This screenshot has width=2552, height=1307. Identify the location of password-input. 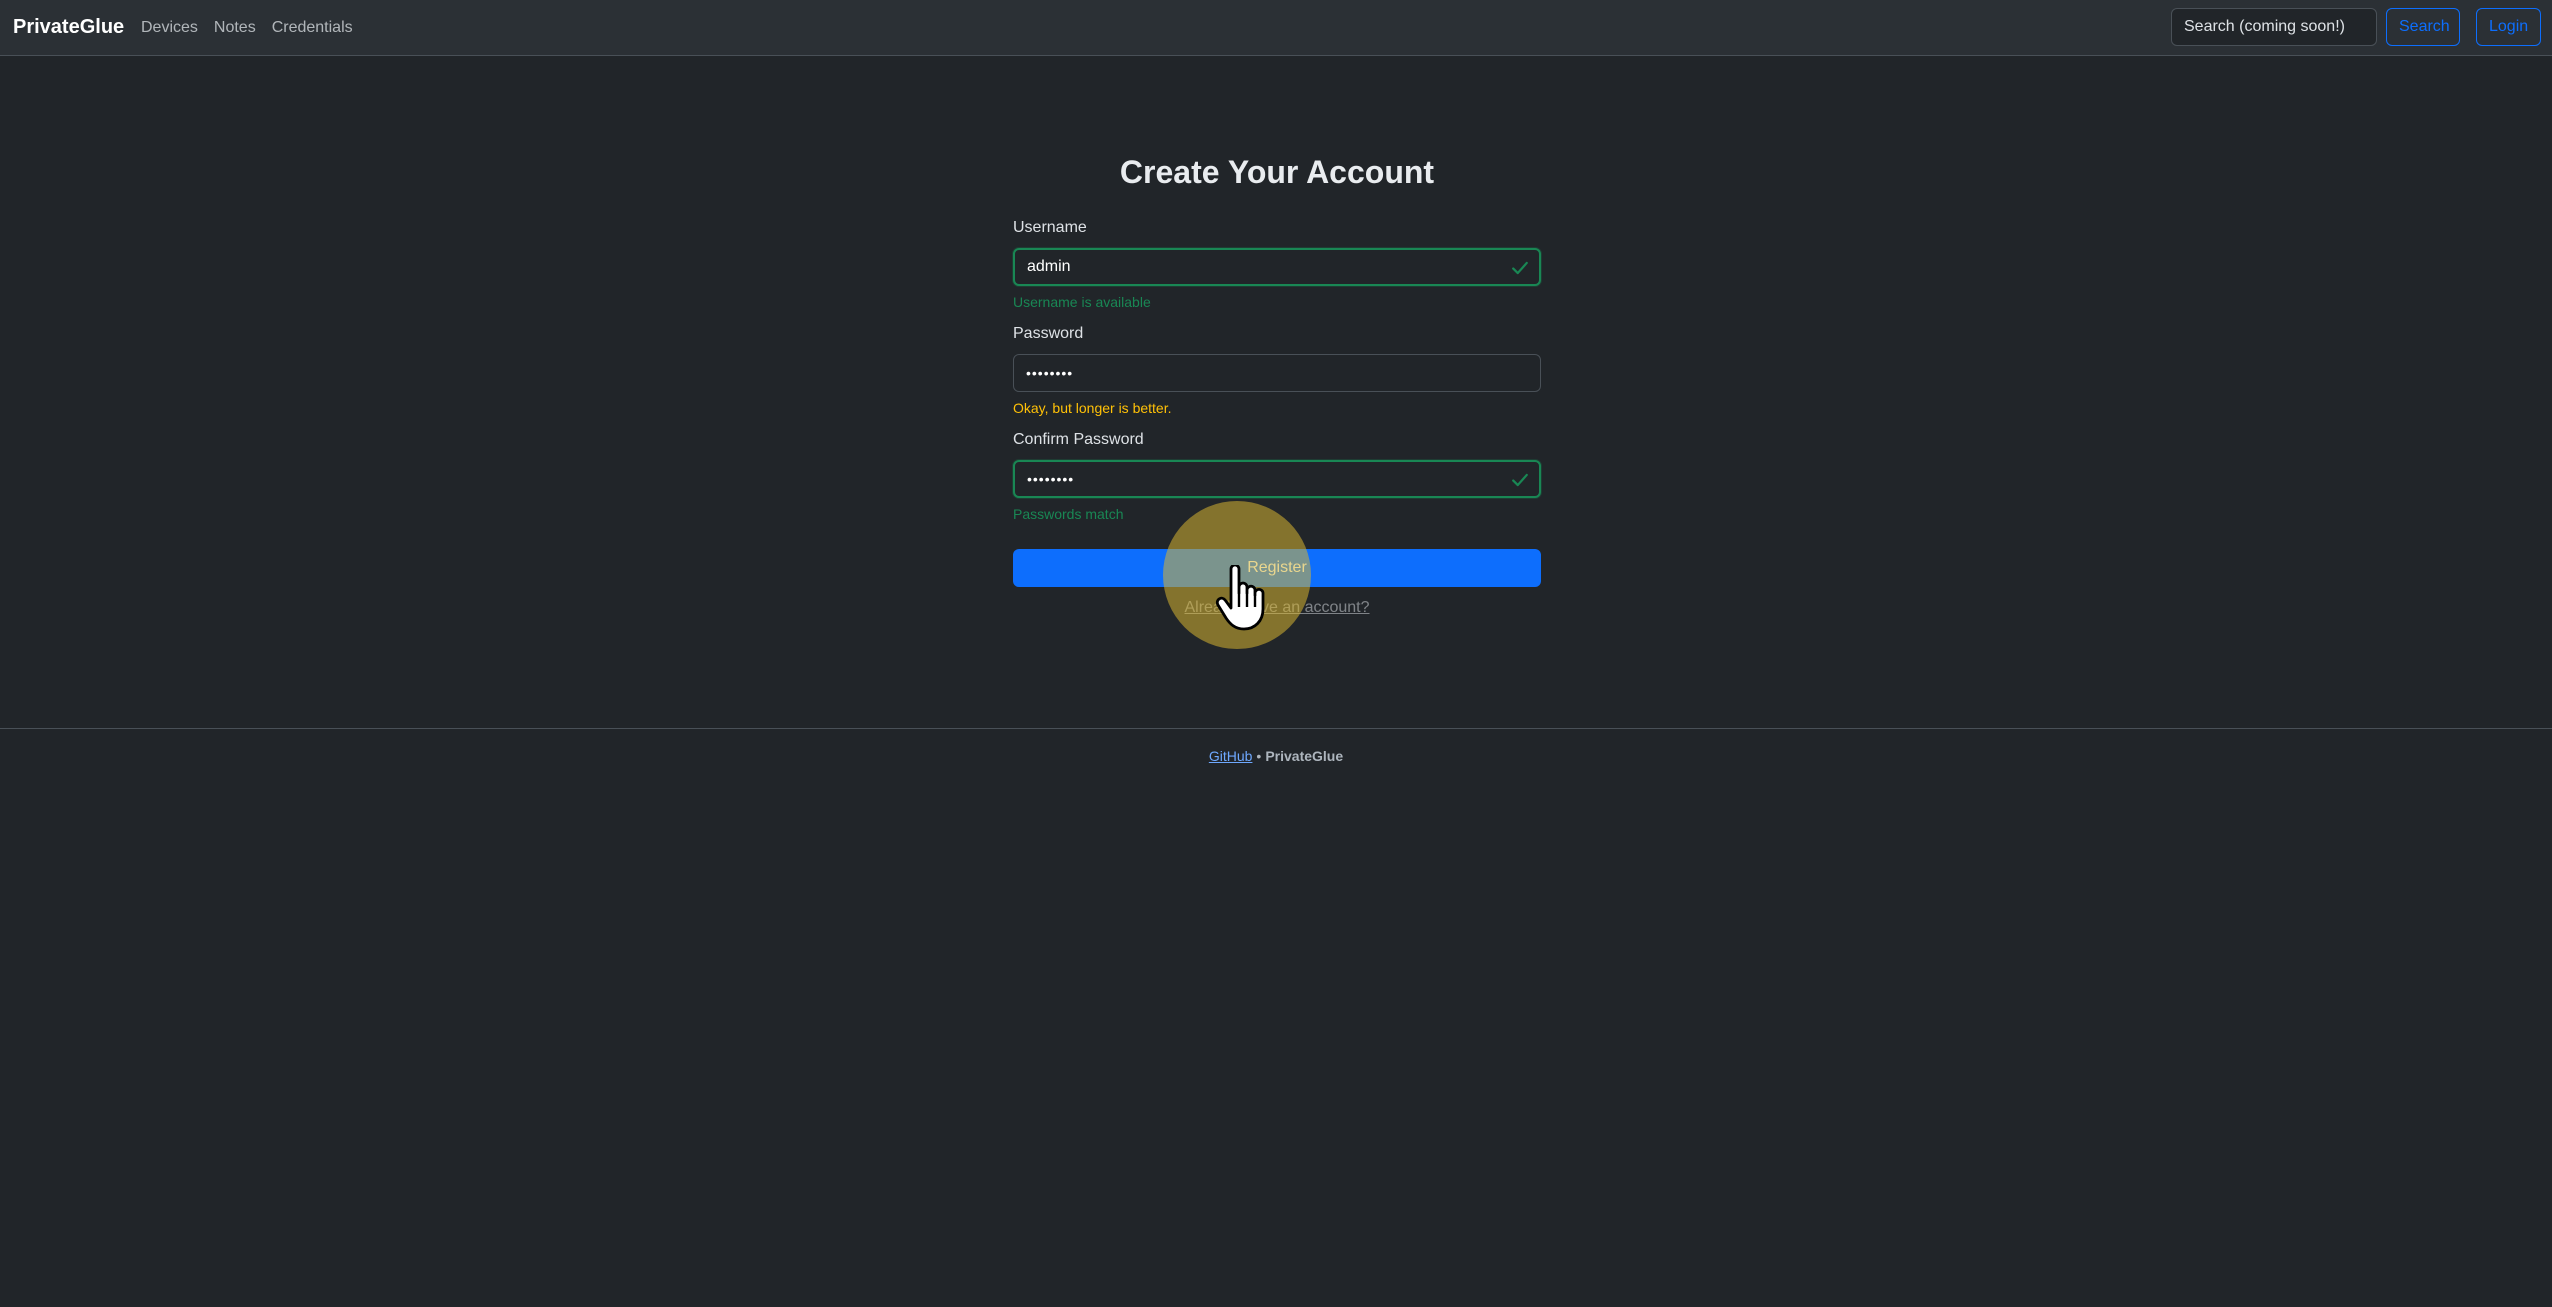
(1277, 373).